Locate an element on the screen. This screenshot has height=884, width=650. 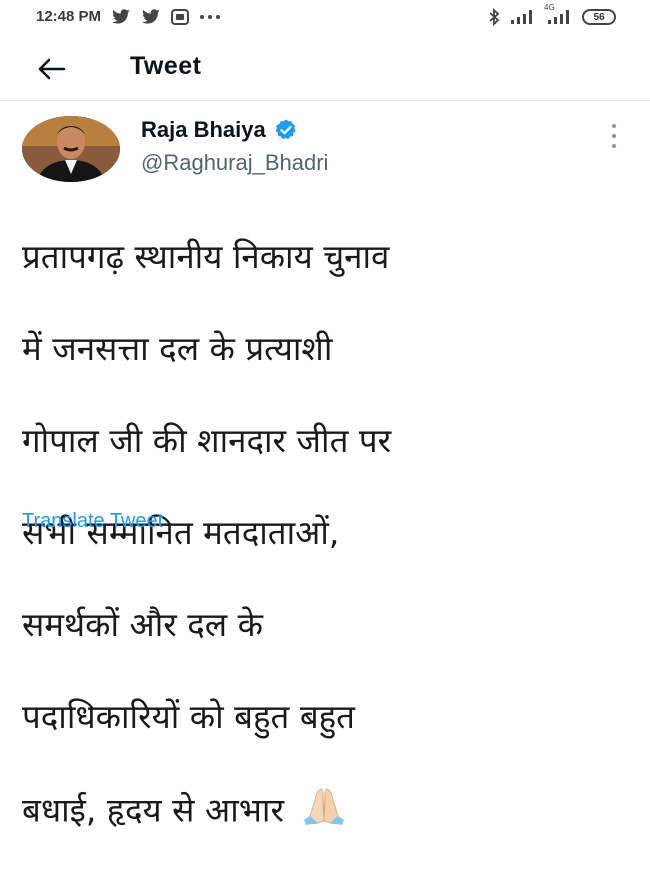
signal-icon is located at coordinates (522, 17).